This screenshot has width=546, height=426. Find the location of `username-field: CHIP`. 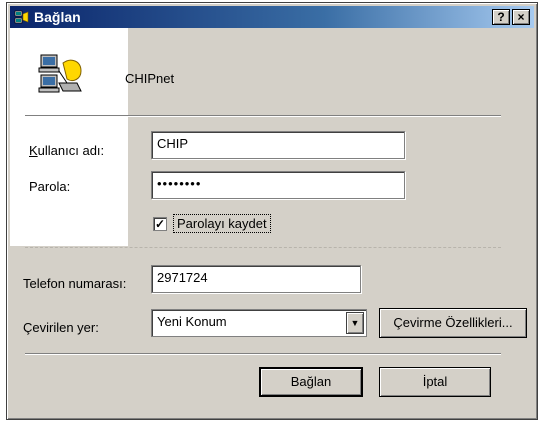

username-field: CHIP is located at coordinates (278, 145).